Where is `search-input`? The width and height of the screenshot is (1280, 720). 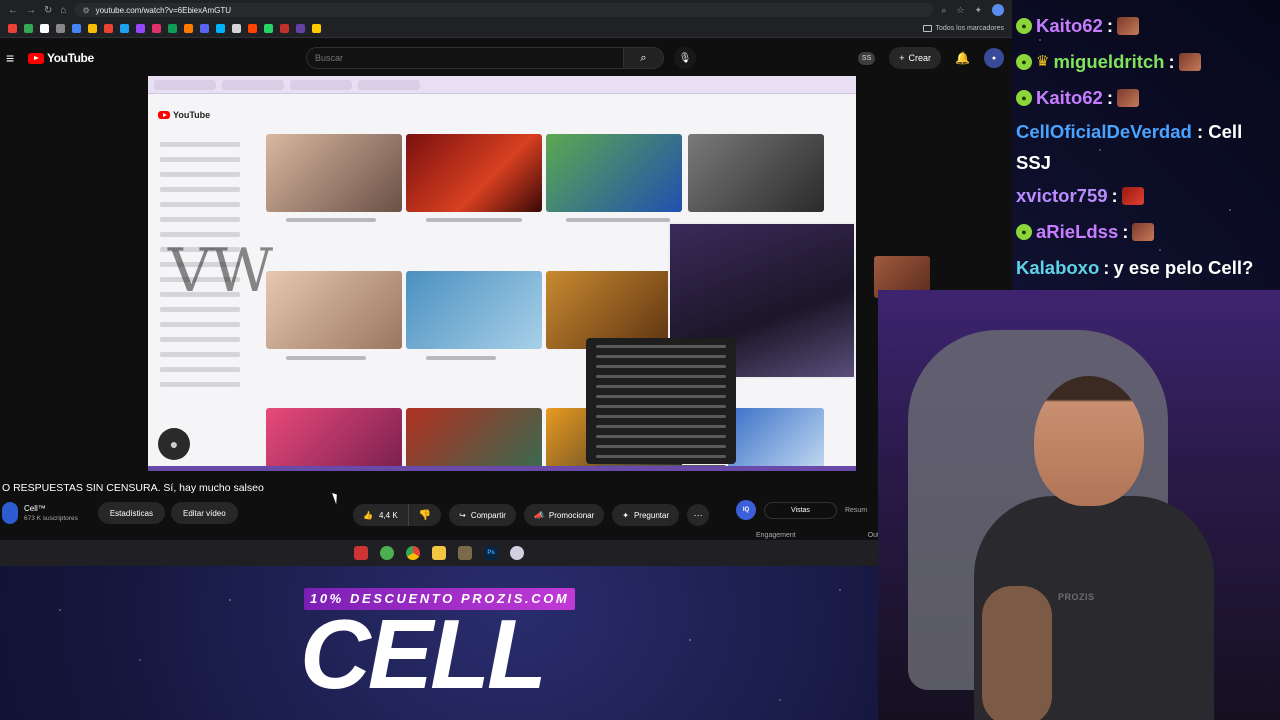
search-input is located at coordinates (465, 58).